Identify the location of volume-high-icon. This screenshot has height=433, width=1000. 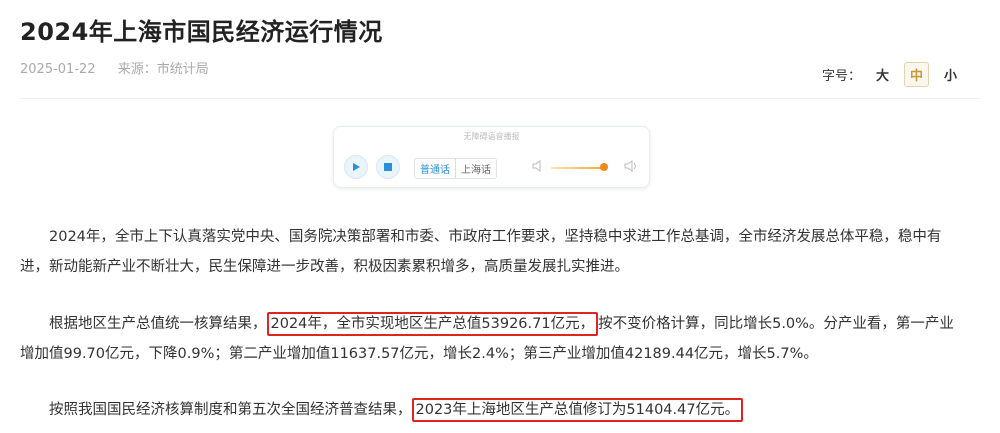
(632, 166).